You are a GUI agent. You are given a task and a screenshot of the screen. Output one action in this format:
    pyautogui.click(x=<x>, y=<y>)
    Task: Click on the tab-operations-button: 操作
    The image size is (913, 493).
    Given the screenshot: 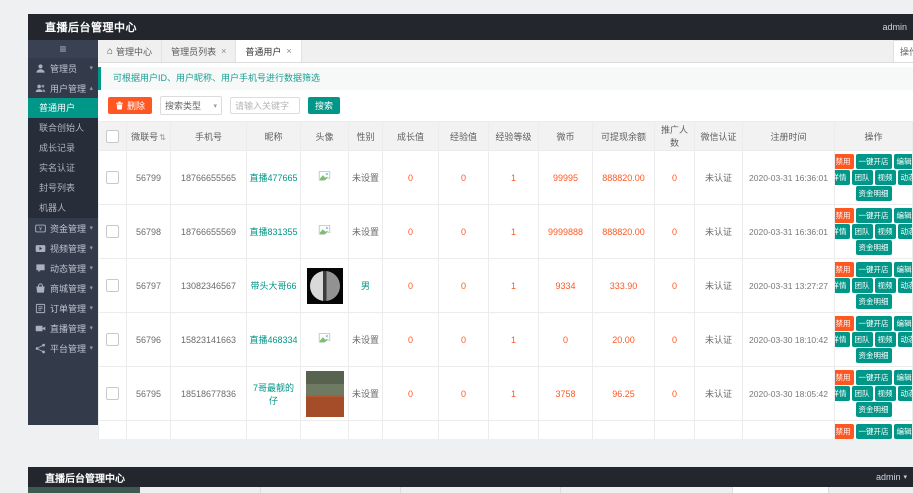 What is the action you would take?
    pyautogui.click(x=902, y=51)
    